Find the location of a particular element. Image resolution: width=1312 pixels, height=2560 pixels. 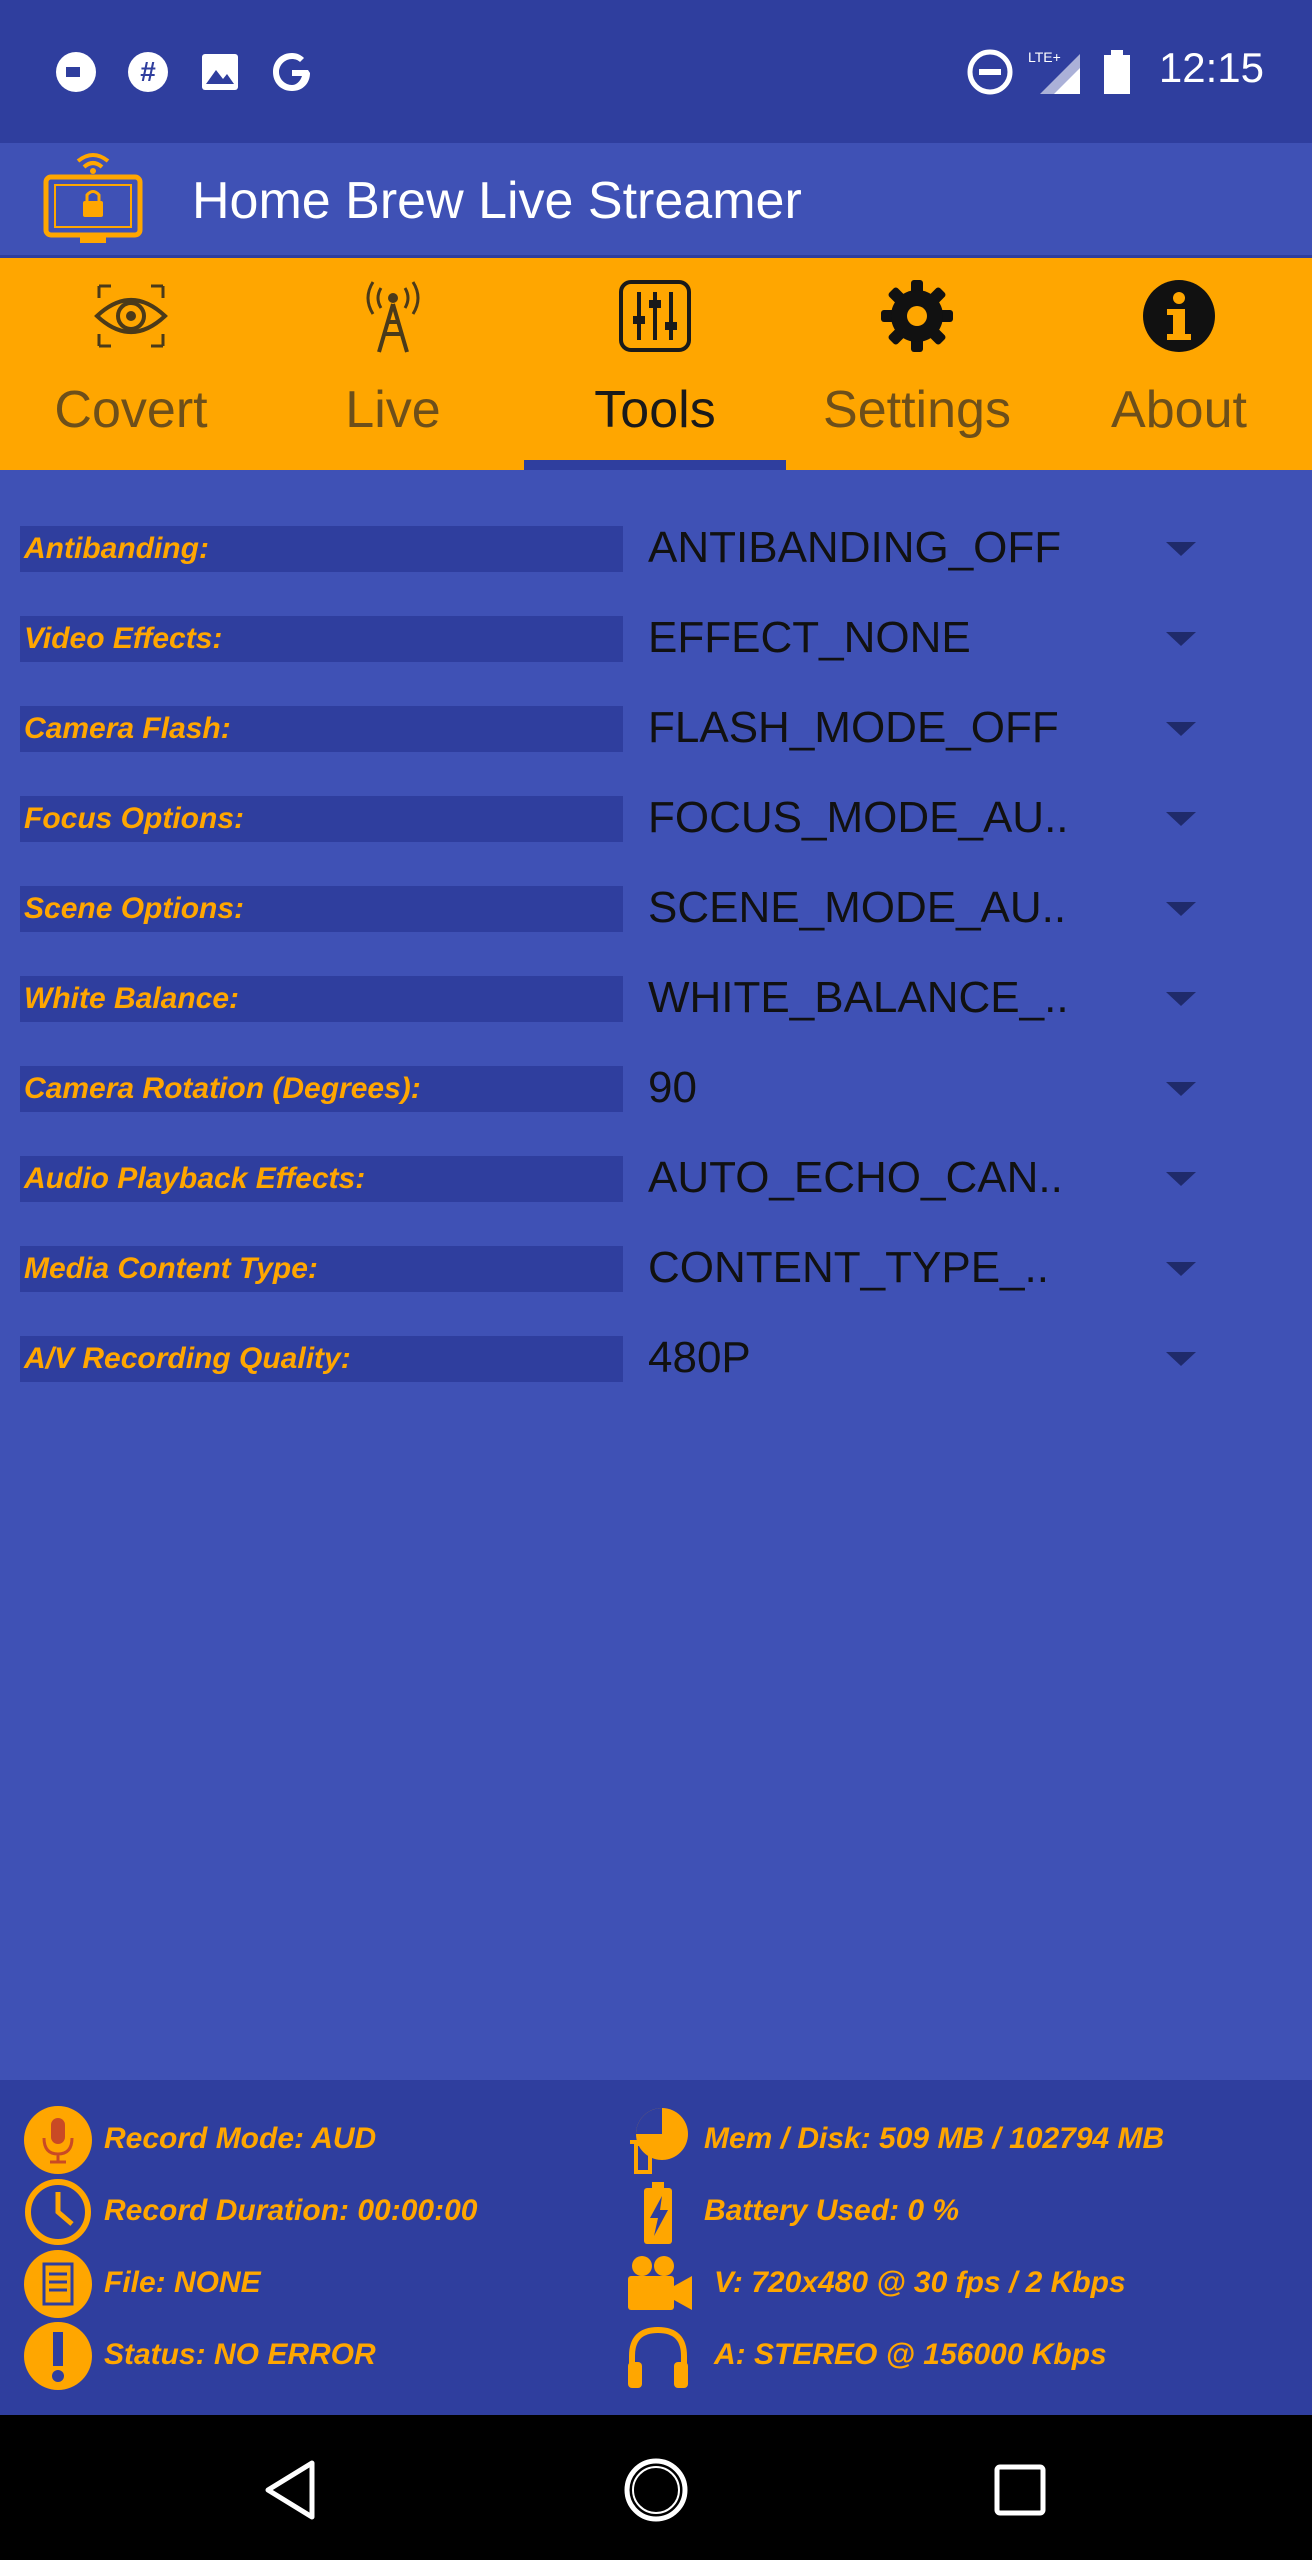

tab-settings: Settings is located at coordinates (917, 364).